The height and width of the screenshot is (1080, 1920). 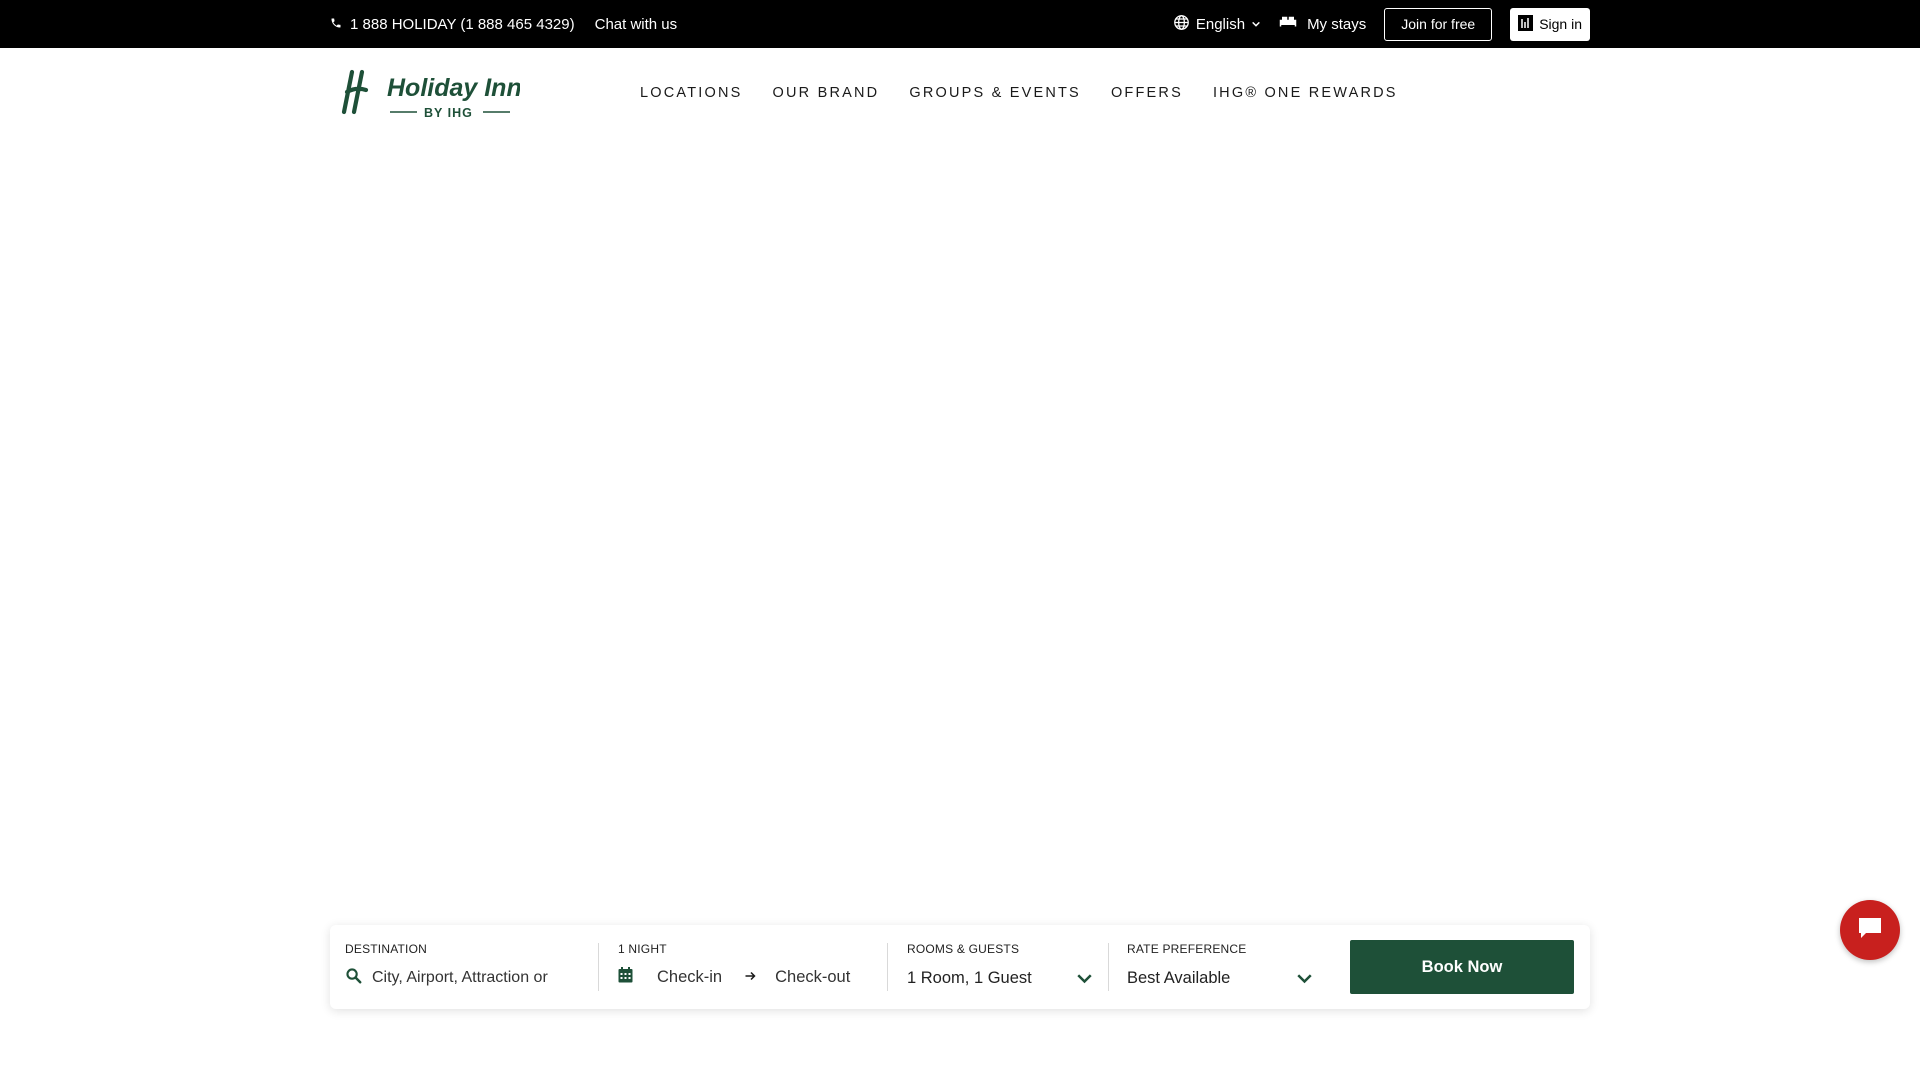 I want to click on rate-preference-label: RATE PREFERENCE, so click(x=1187, y=949).